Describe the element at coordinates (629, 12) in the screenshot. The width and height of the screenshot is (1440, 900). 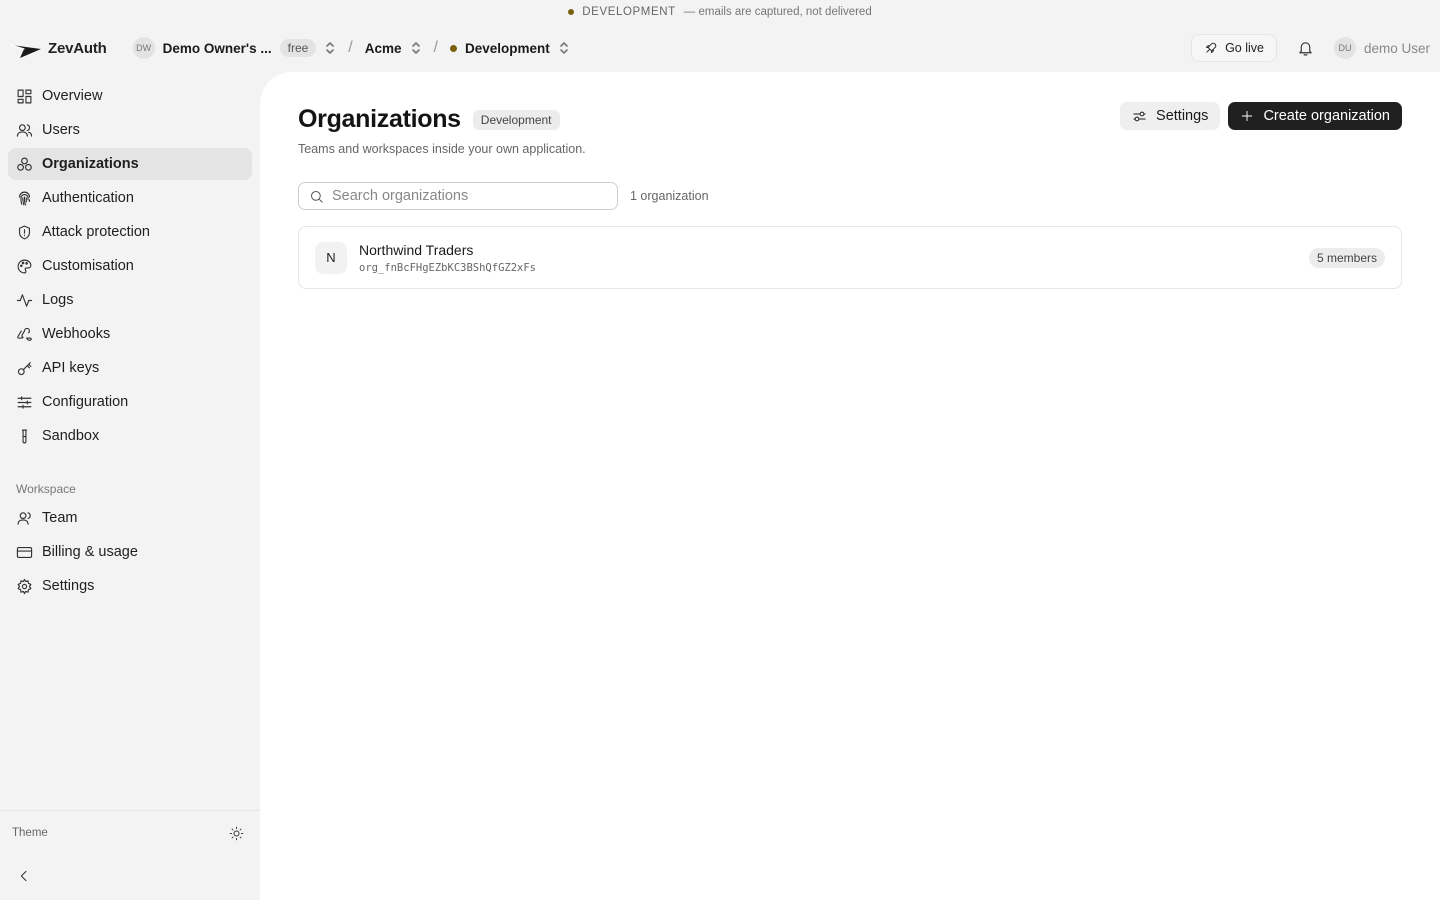
I see `environment-label: DEVELOPMENT` at that location.